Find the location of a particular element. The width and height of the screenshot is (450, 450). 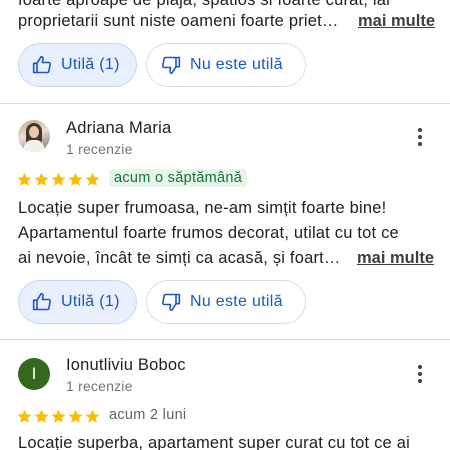

review-time: acum 2 luni is located at coordinates (148, 415).